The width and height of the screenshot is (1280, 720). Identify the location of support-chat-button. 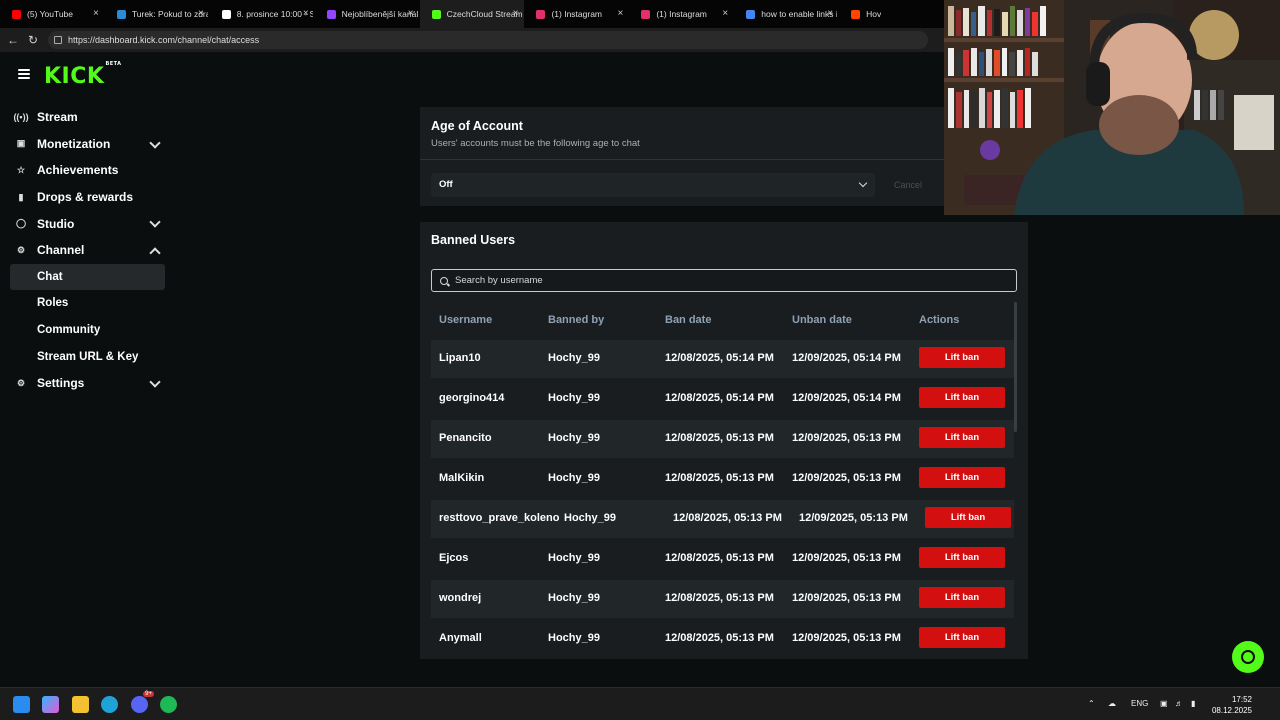
(1248, 657).